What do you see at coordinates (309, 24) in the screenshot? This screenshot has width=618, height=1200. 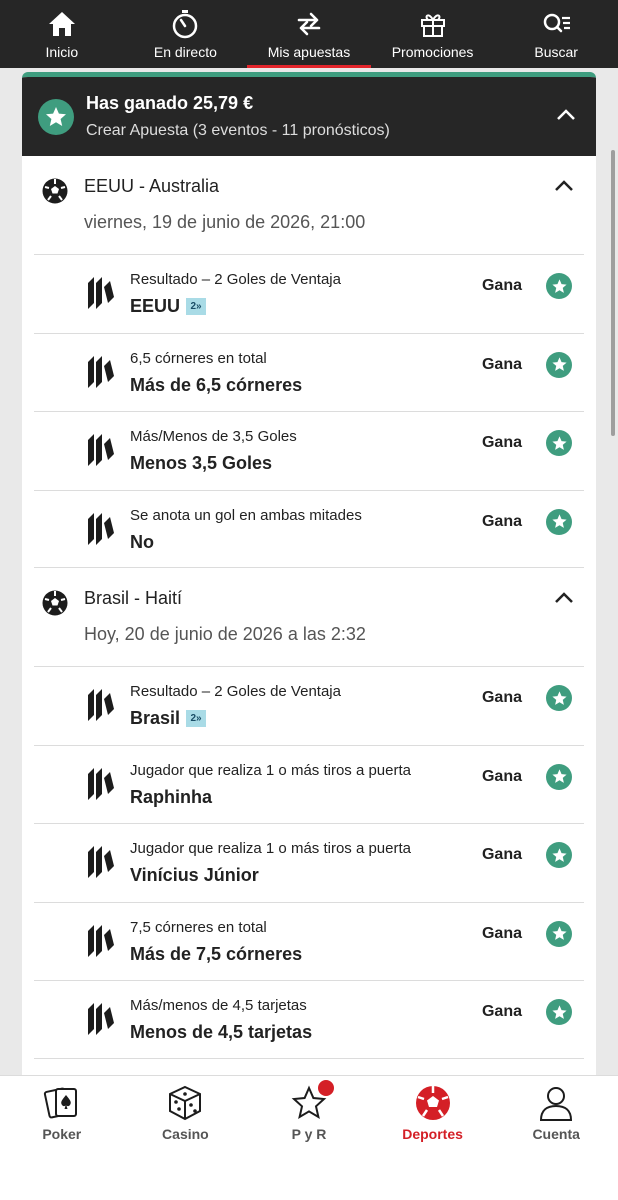 I see `refresh-icon` at bounding box center [309, 24].